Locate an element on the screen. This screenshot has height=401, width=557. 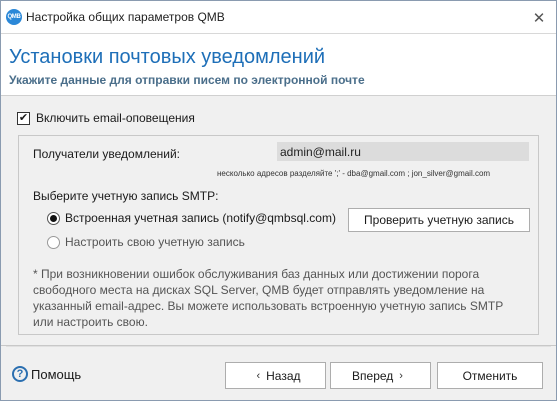
check-account-button: Проверить учетную запись is located at coordinates (439, 220).